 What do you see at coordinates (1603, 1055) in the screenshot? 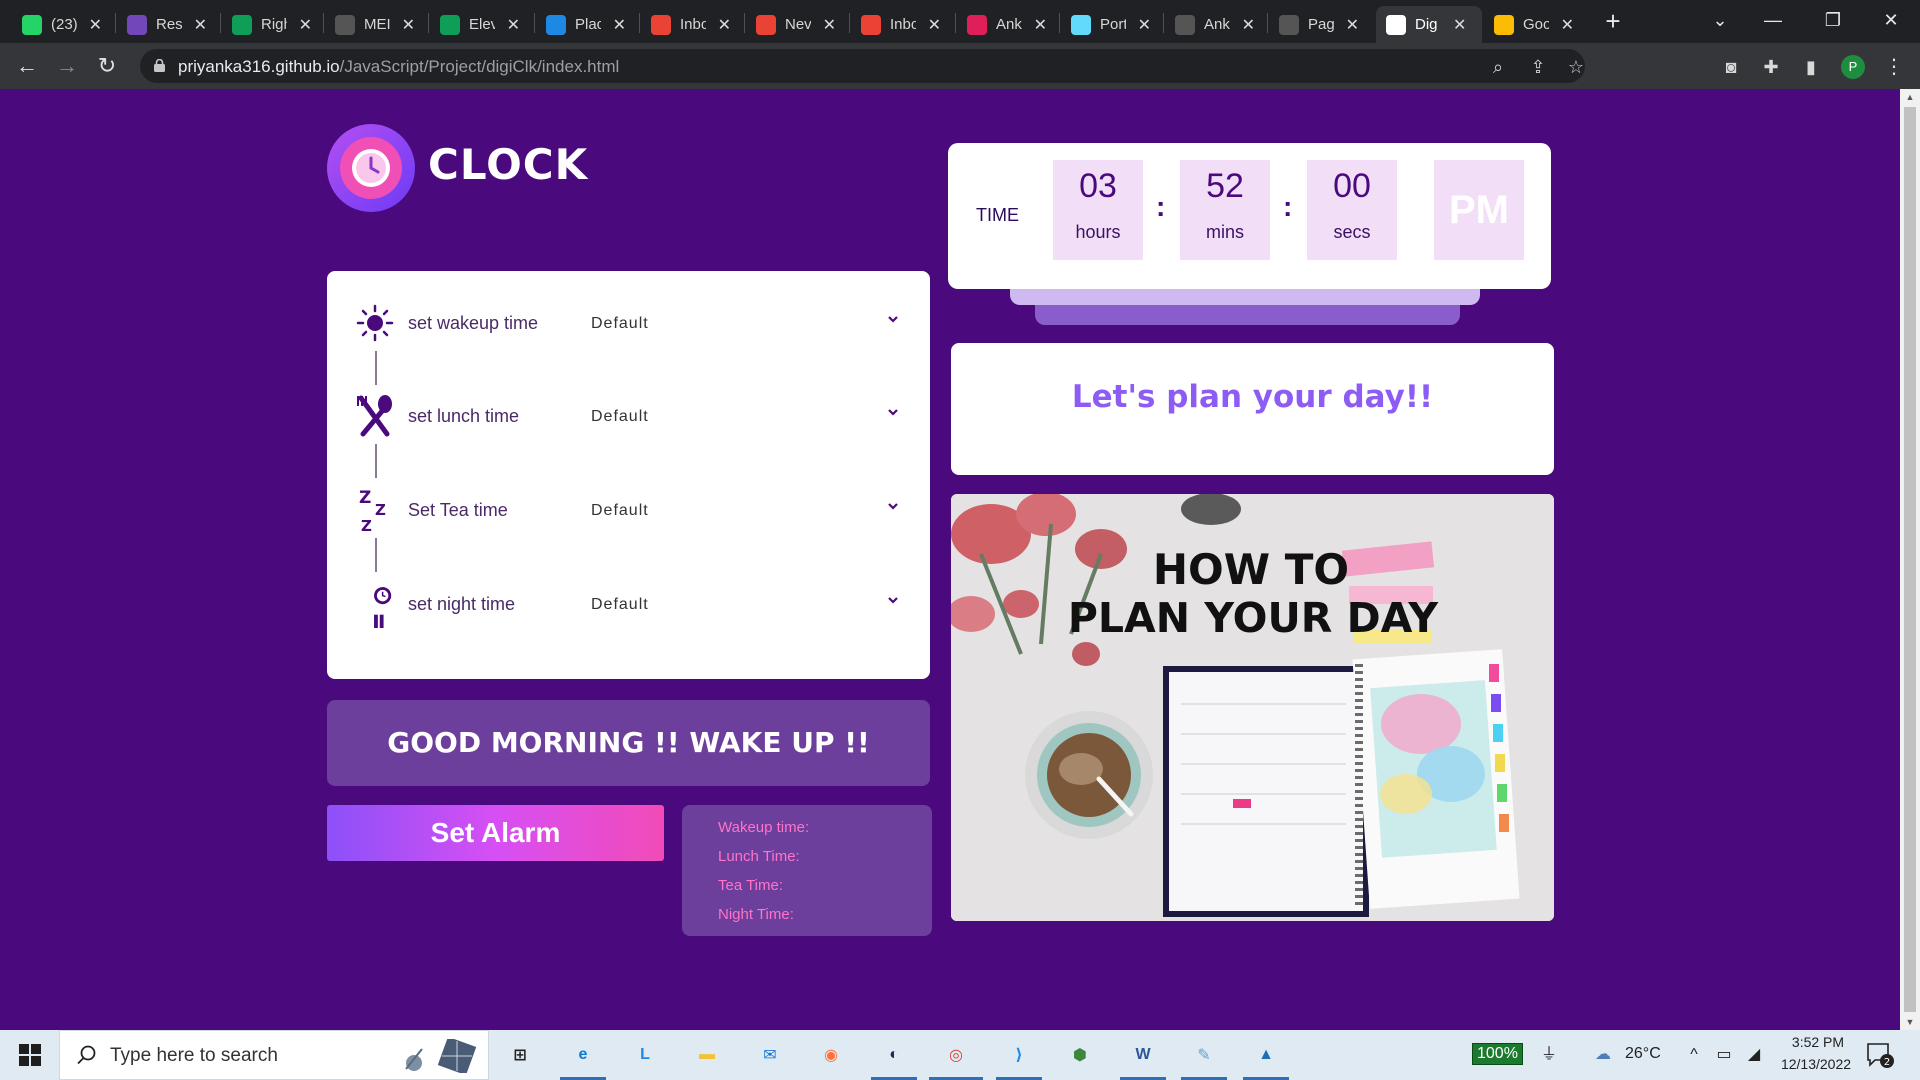
I see `cloud-weather-icon: ☁` at bounding box center [1603, 1055].